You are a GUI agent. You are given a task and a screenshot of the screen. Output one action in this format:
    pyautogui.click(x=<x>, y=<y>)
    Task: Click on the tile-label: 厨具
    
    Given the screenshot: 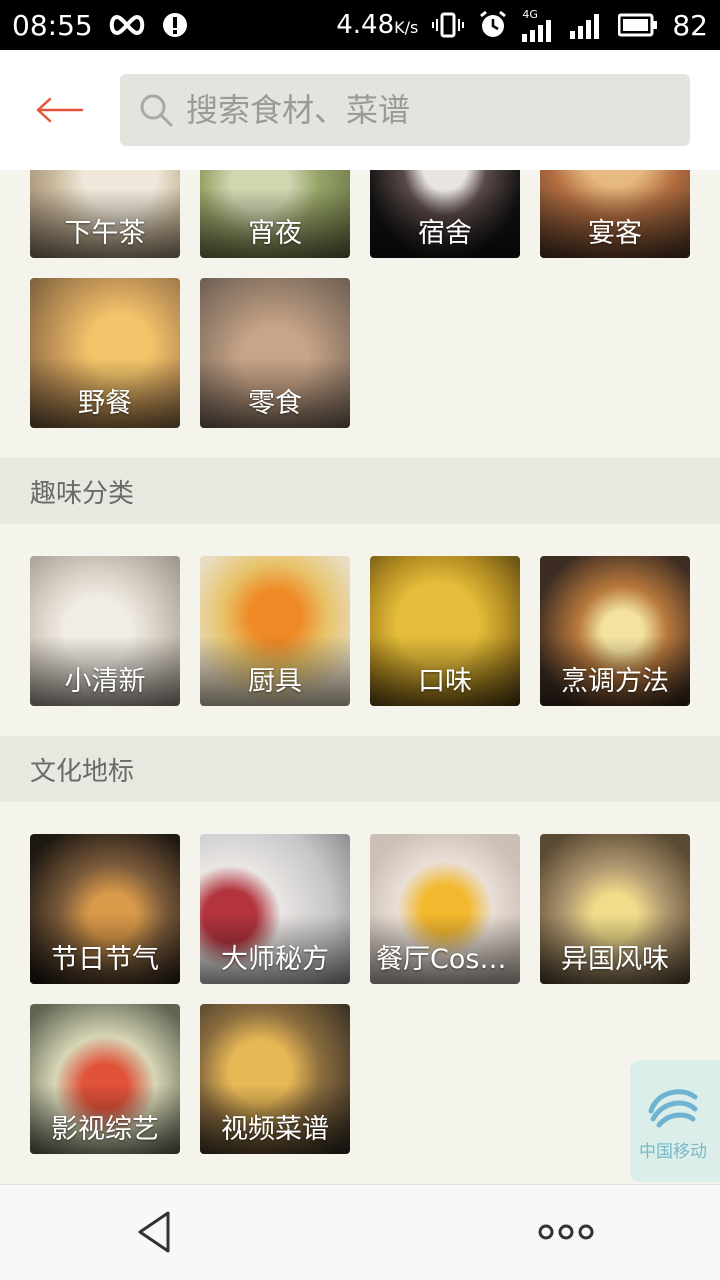 What is the action you would take?
    pyautogui.click(x=275, y=681)
    